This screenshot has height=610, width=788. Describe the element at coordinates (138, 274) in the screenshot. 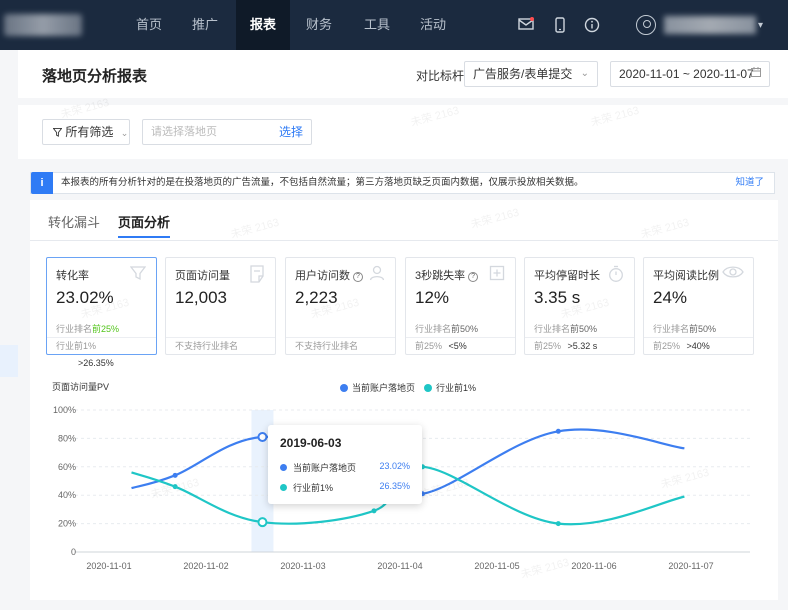

I see `funnel-icon` at that location.